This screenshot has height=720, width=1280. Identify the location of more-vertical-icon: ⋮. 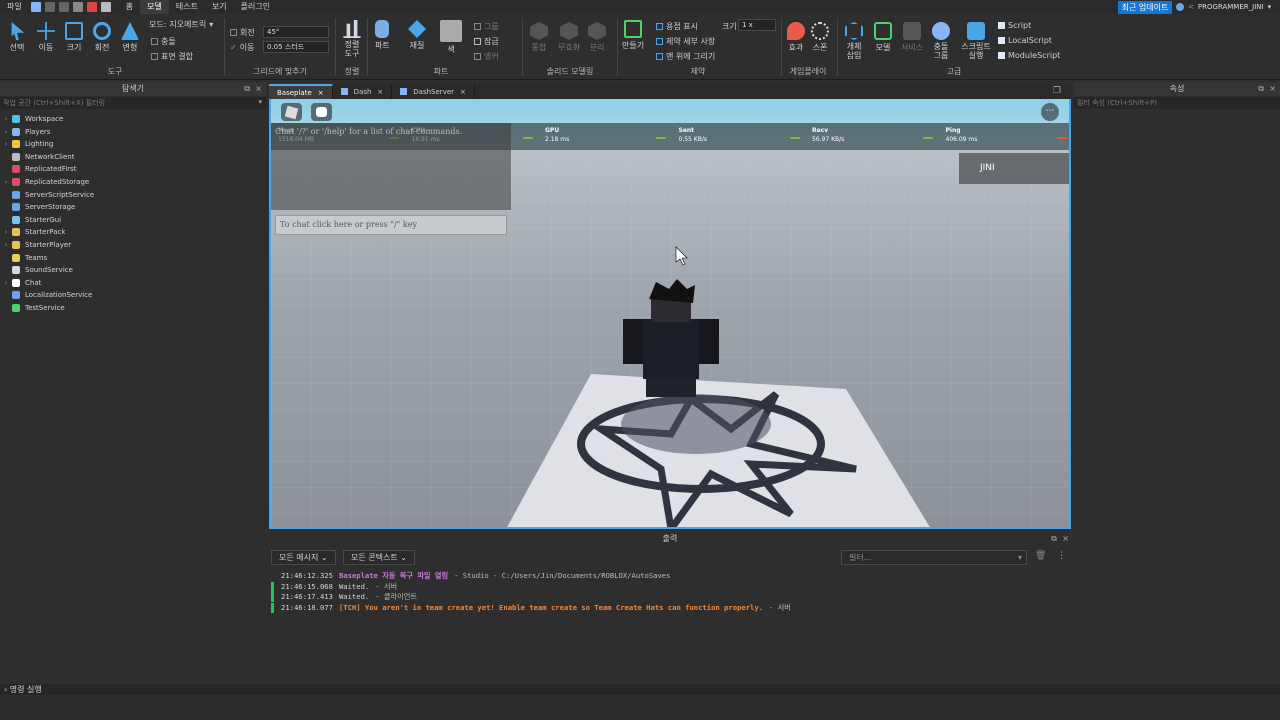
(1061, 556).